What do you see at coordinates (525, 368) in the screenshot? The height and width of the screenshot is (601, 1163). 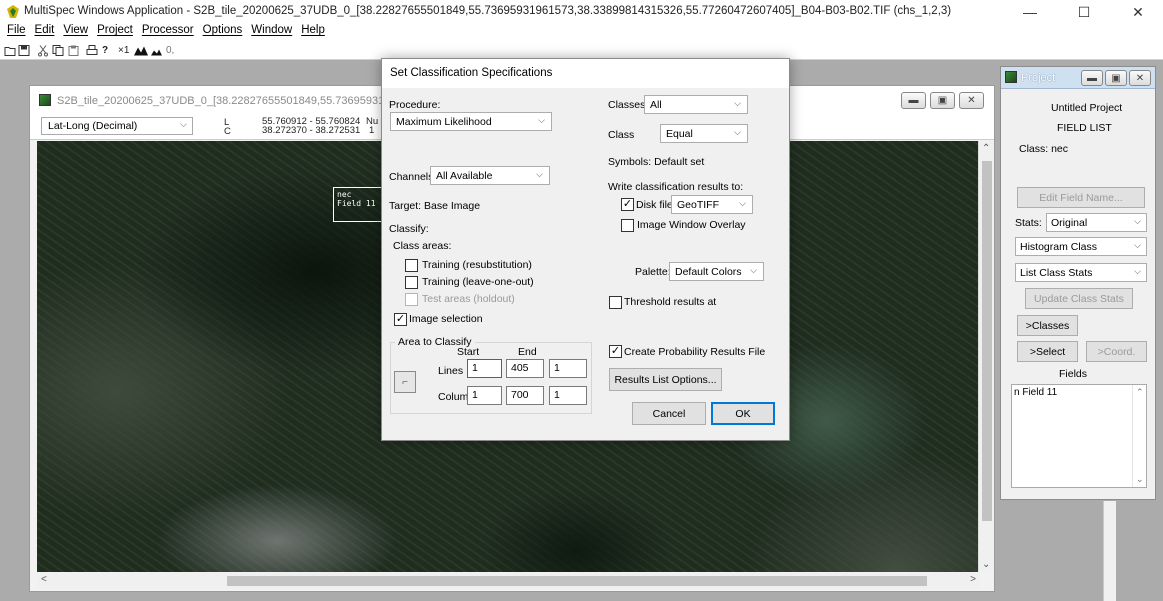 I see `lines-end-input: 405` at bounding box center [525, 368].